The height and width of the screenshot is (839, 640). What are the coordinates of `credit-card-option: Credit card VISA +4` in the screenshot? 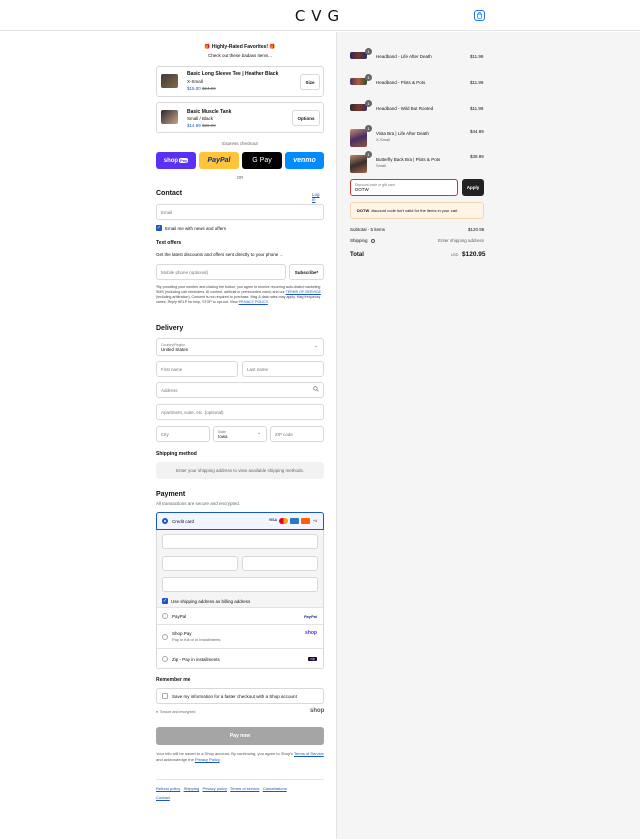 It's located at (240, 521).